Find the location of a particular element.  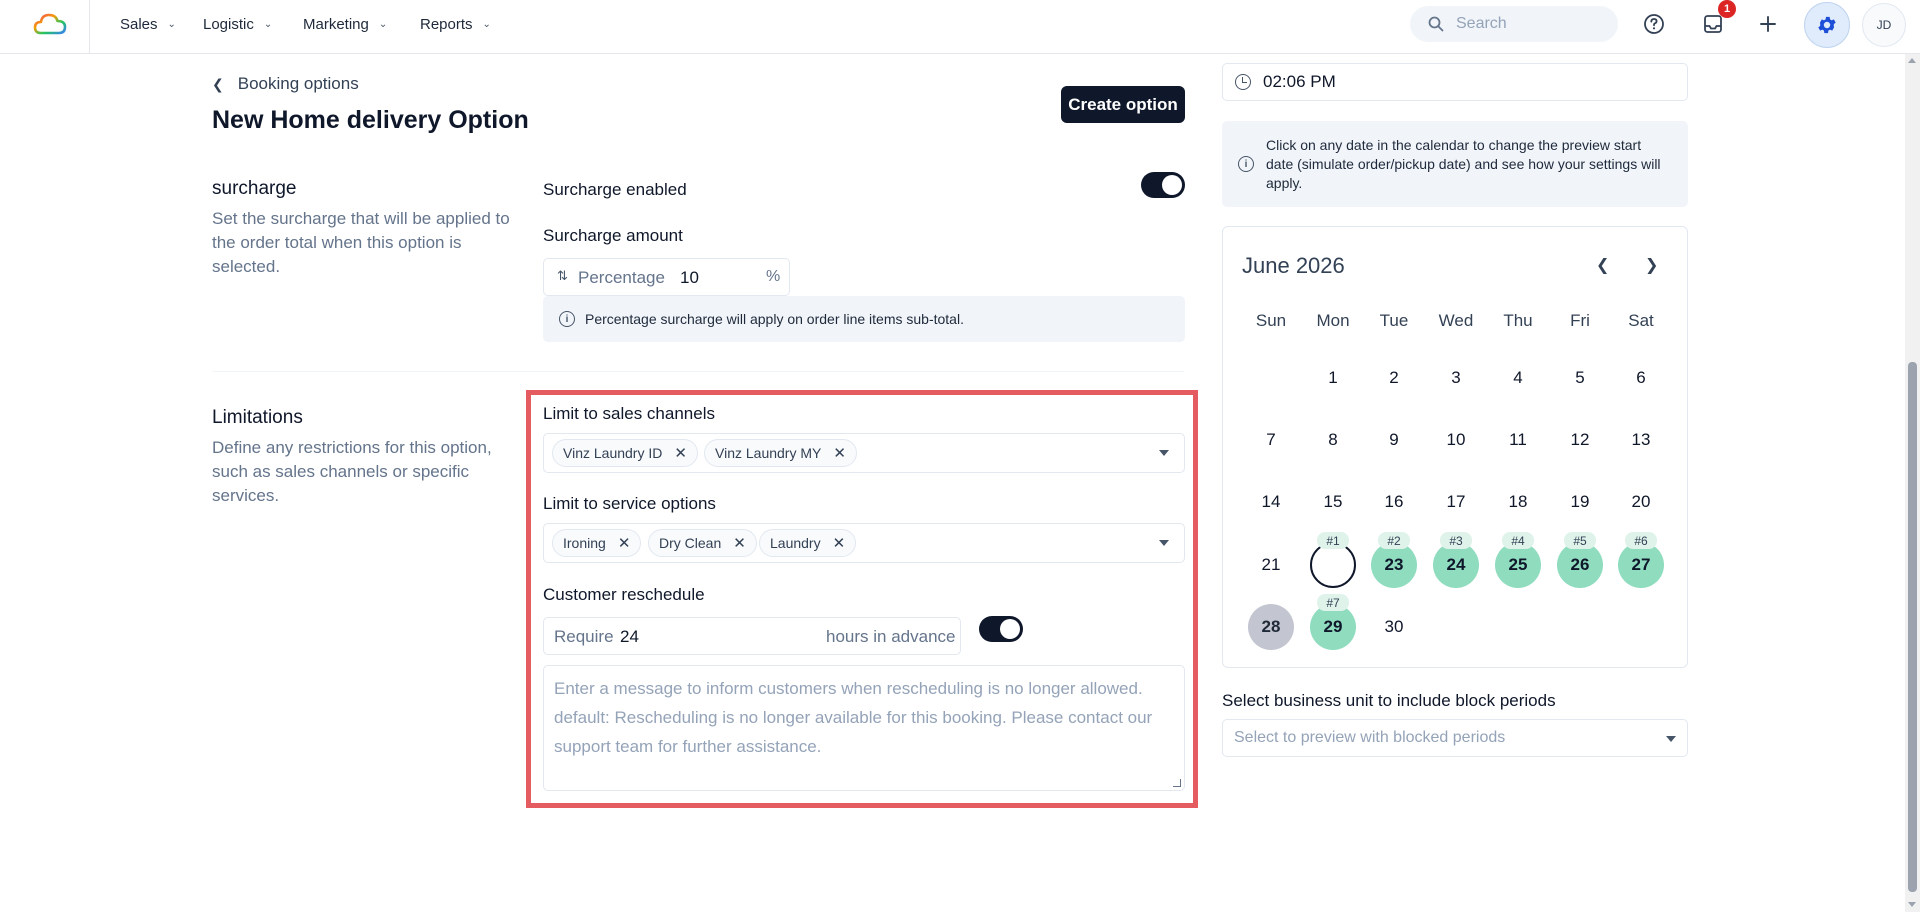

scrollbar-thumb is located at coordinates (1912, 627).